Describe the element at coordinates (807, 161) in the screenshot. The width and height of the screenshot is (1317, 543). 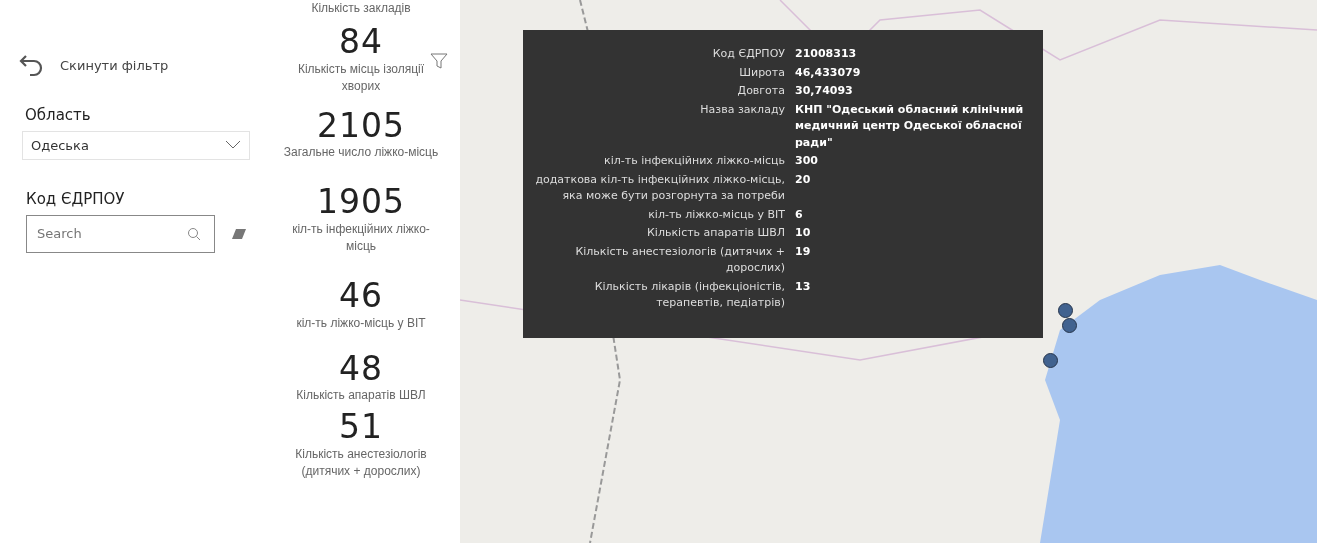
I see `tooltip-value: 300` at that location.